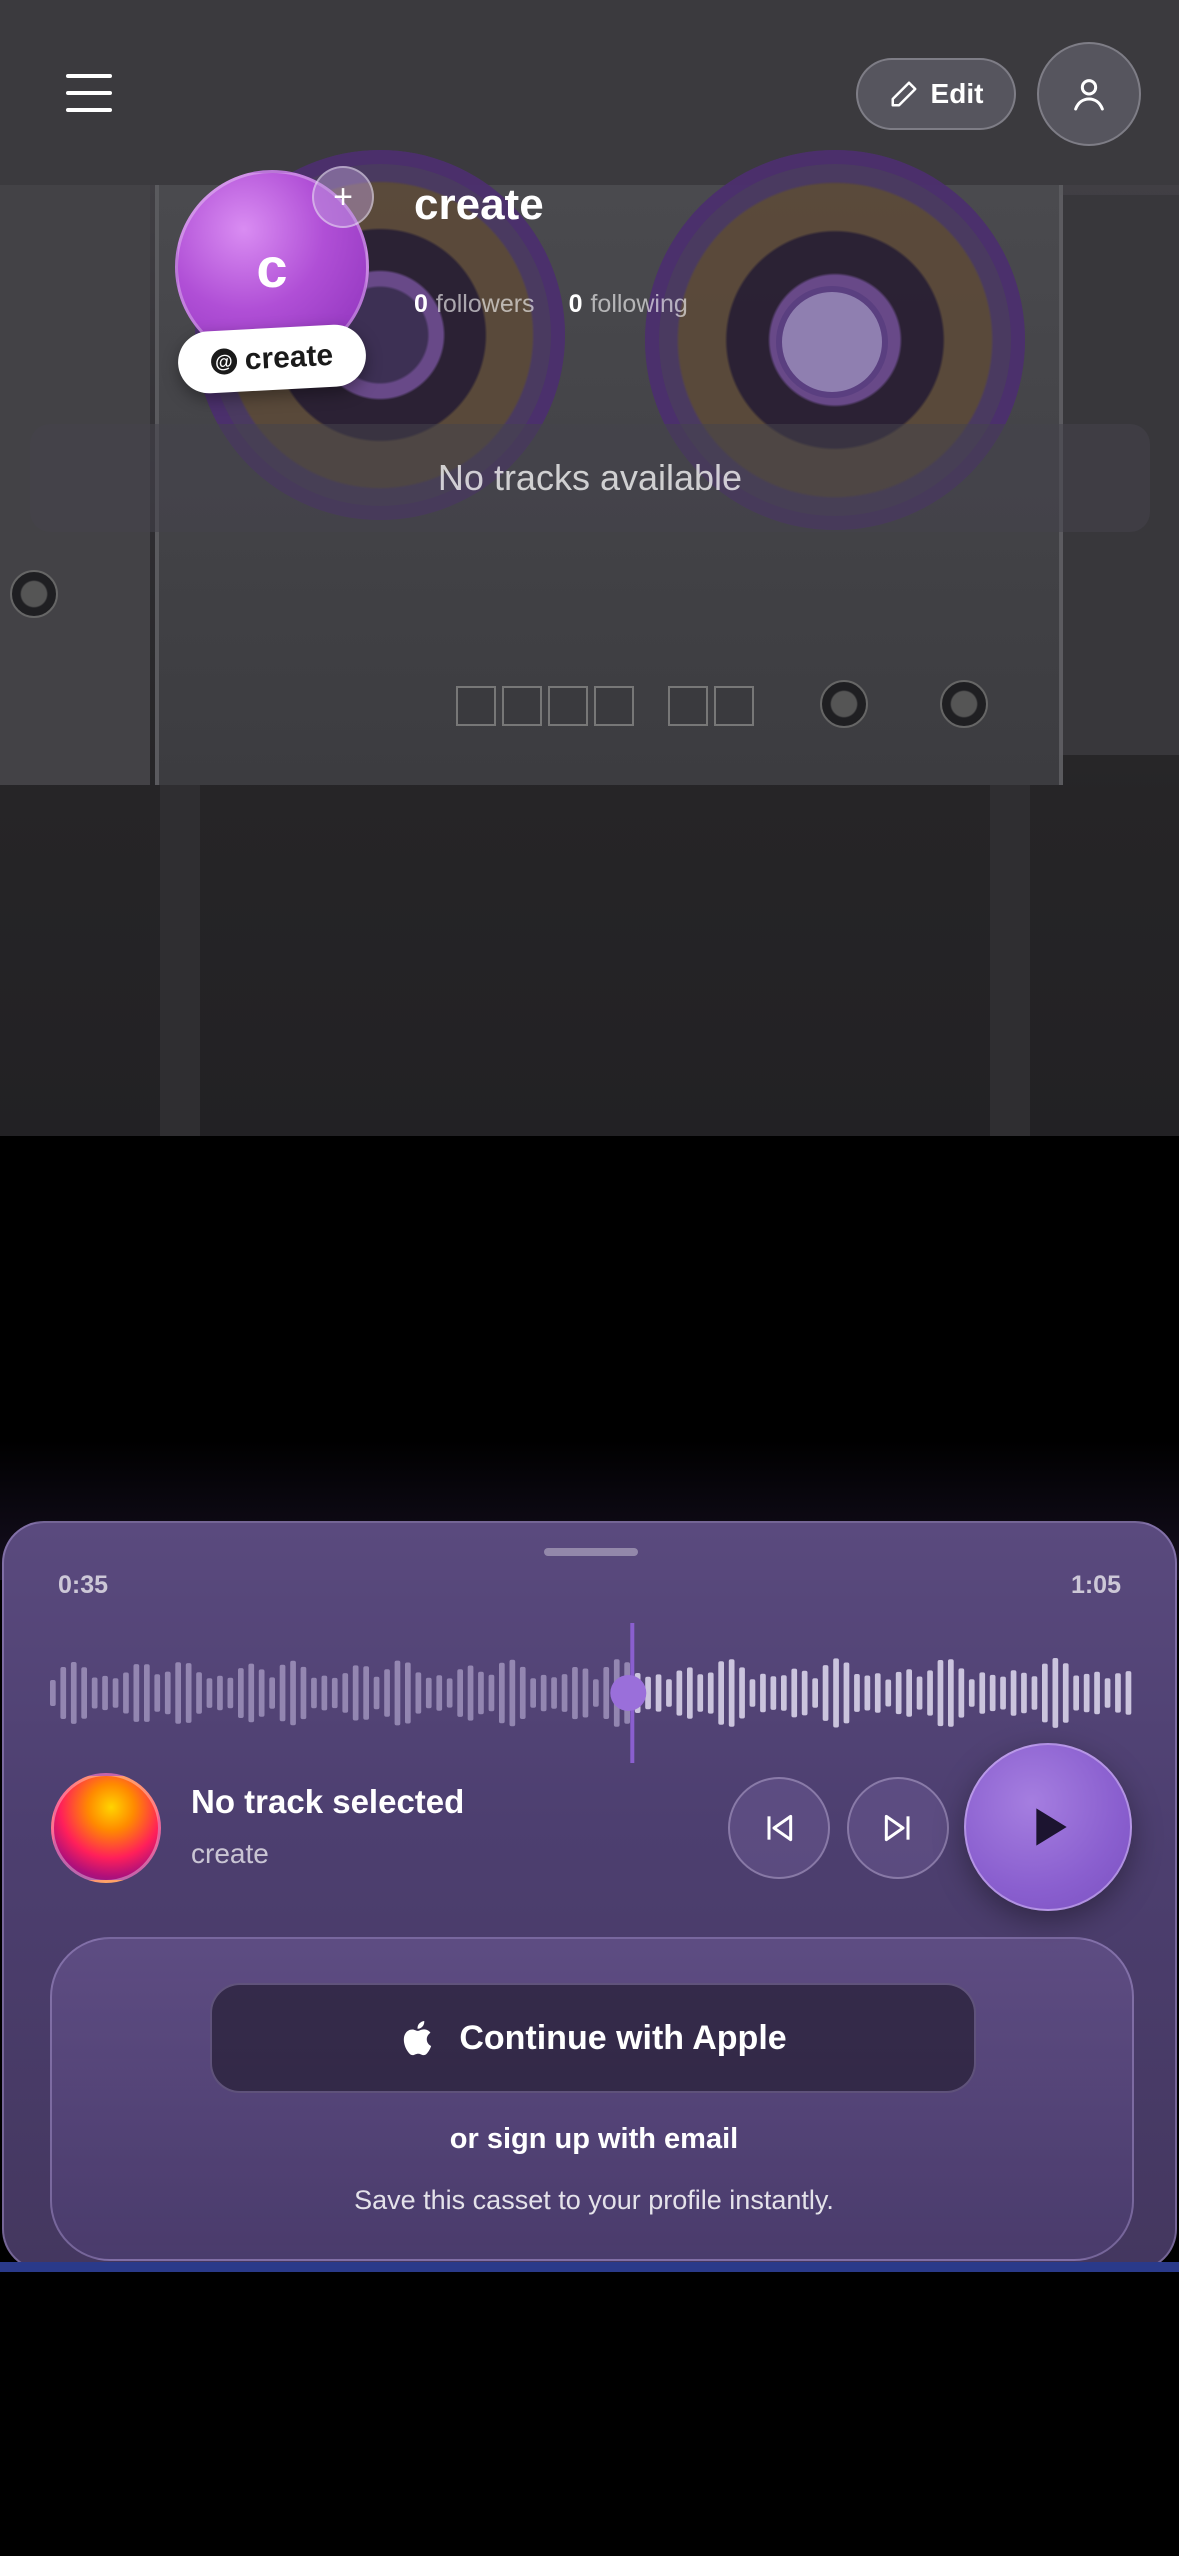 This screenshot has width=1179, height=2556. What do you see at coordinates (1089, 94) in the screenshot?
I see `account-button` at bounding box center [1089, 94].